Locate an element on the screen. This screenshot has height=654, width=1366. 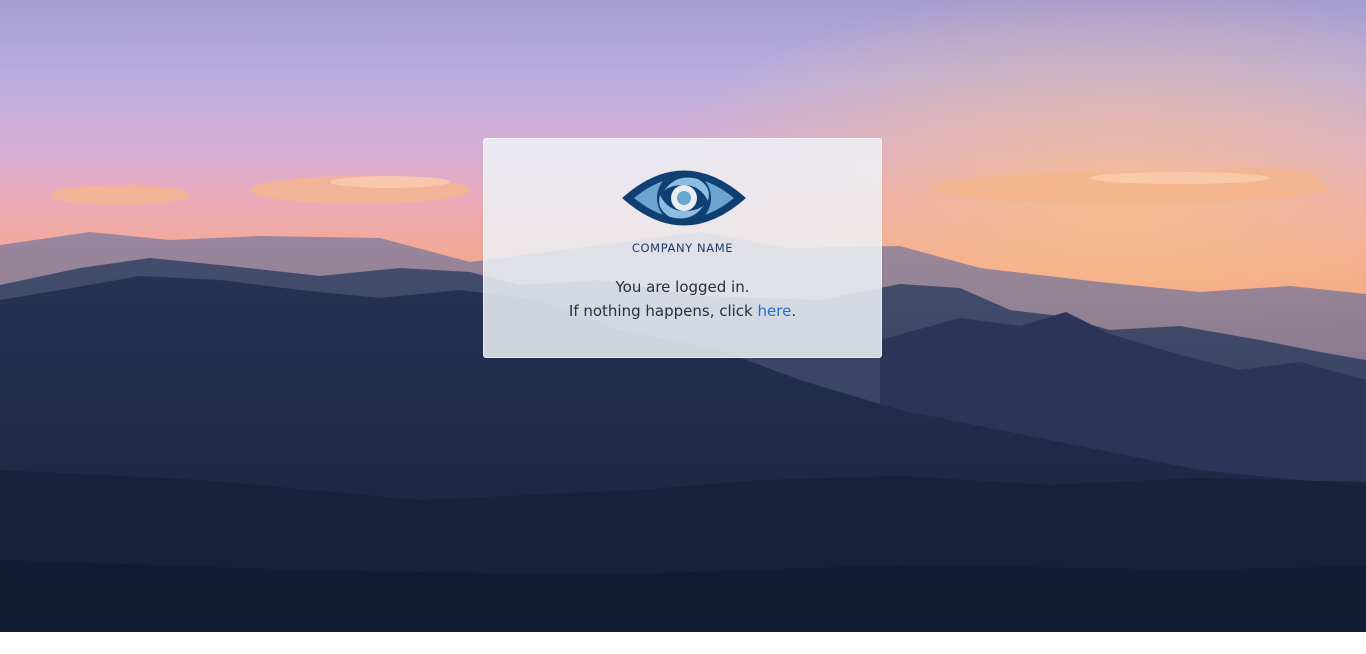
company-name: COMPANY NAME is located at coordinates (682, 248).